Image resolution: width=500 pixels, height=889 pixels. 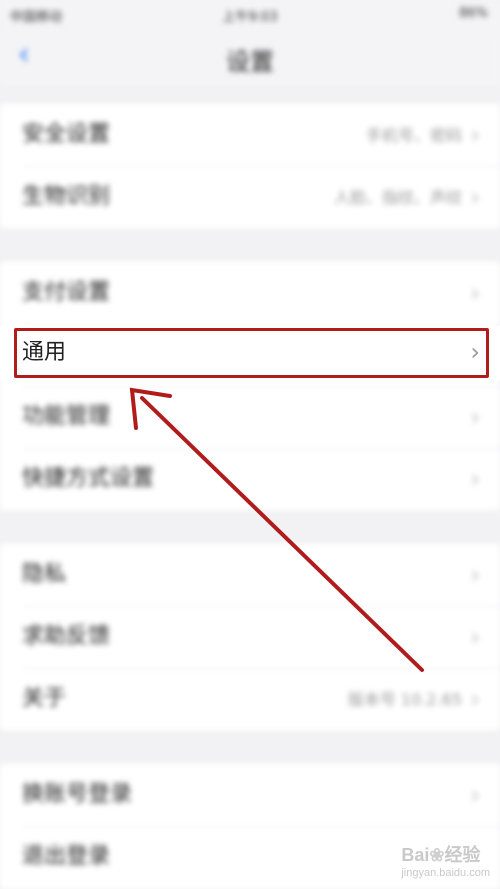 I want to click on watermark: Bai❀经验 jingyan.baidu.com, so click(x=445, y=860).